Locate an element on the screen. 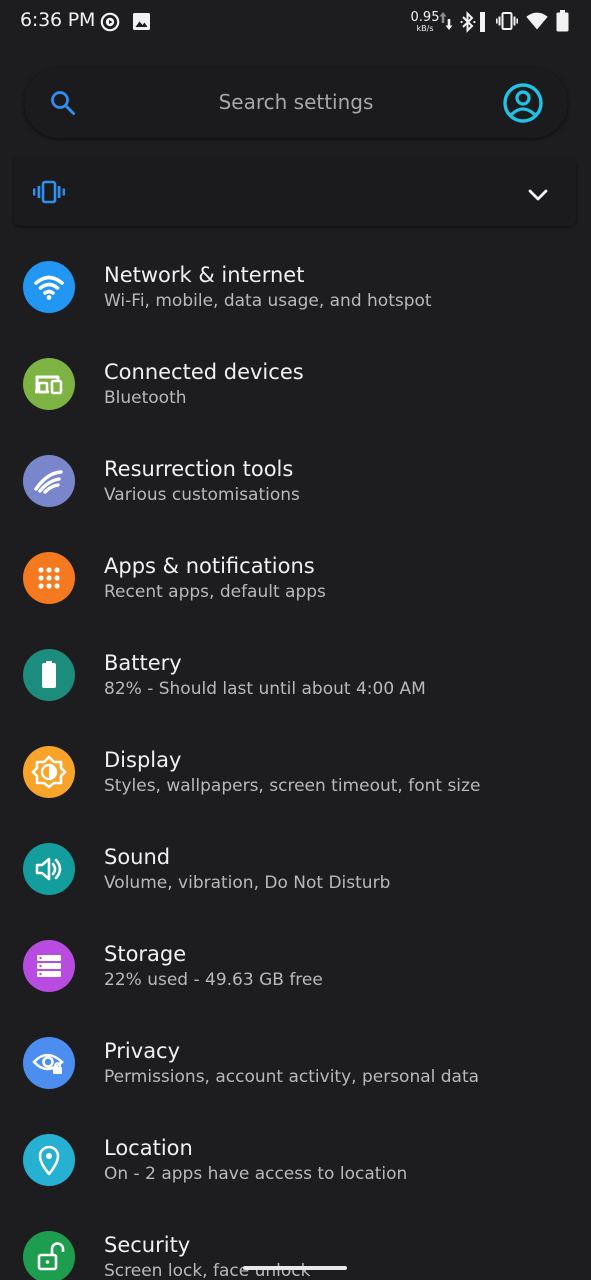 The height and width of the screenshot is (1280, 591). network-speed: 0.95 kB/s is located at coordinates (425, 22).